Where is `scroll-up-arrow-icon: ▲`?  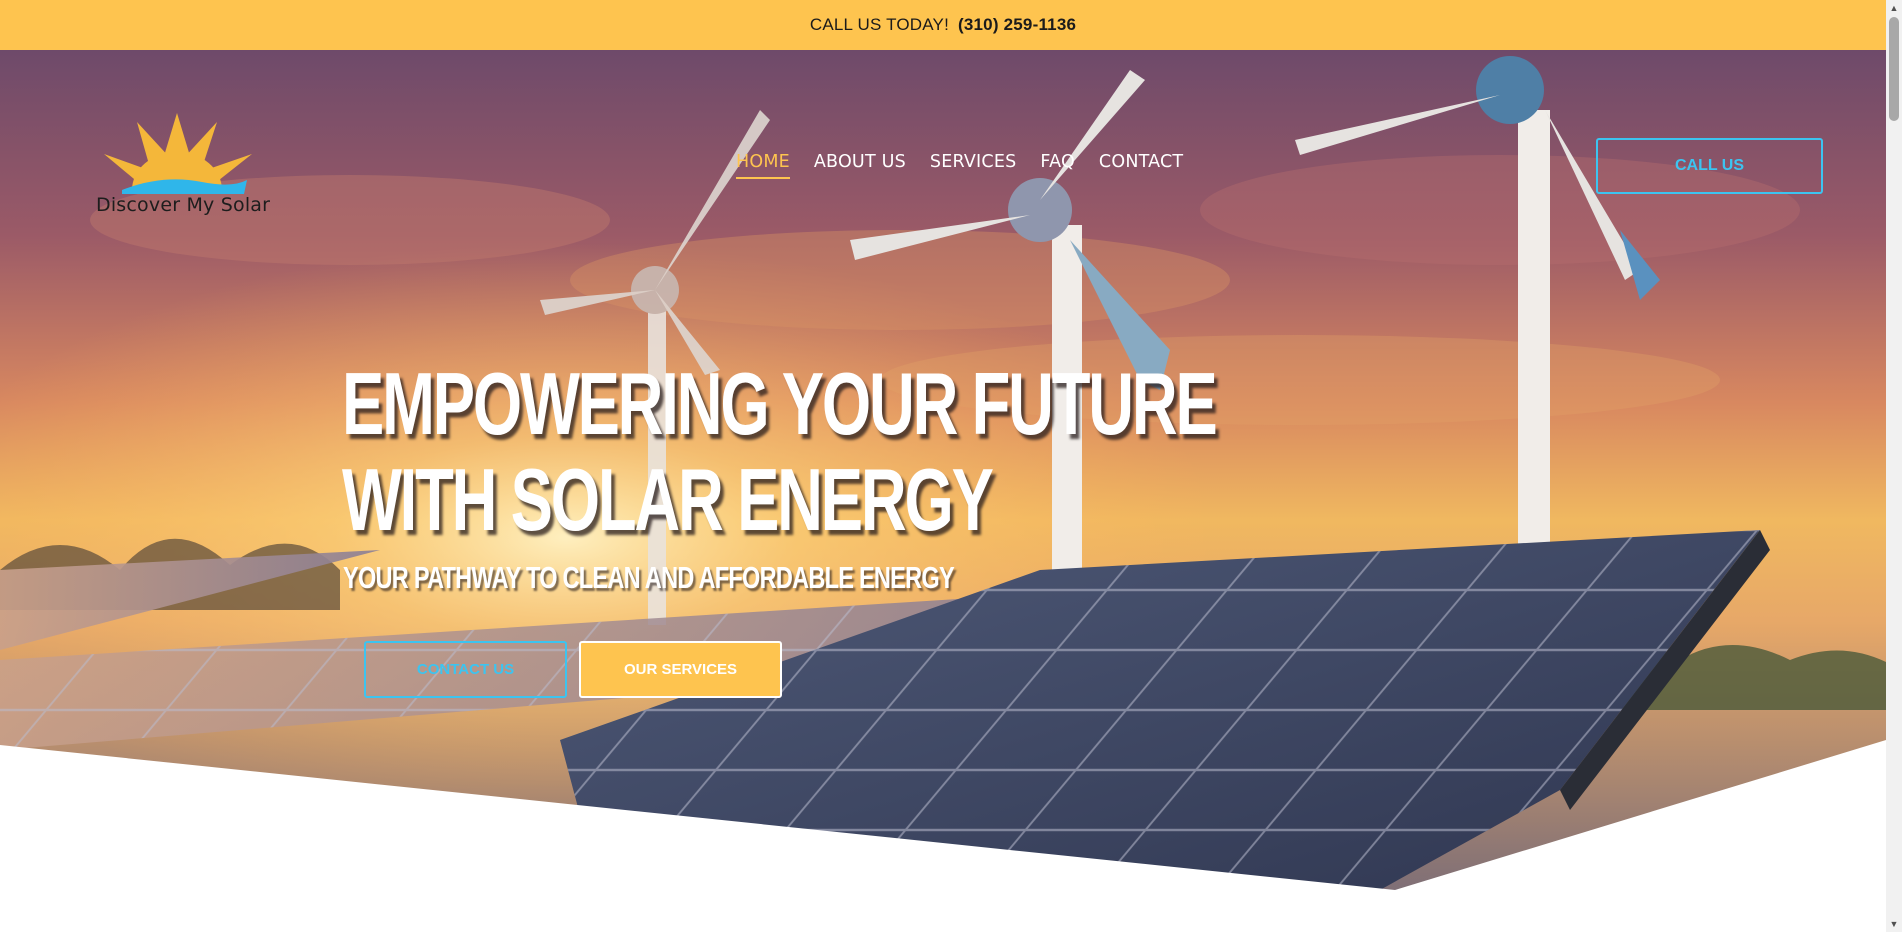
scroll-up-arrow-icon: ▲ is located at coordinates (1894, 8).